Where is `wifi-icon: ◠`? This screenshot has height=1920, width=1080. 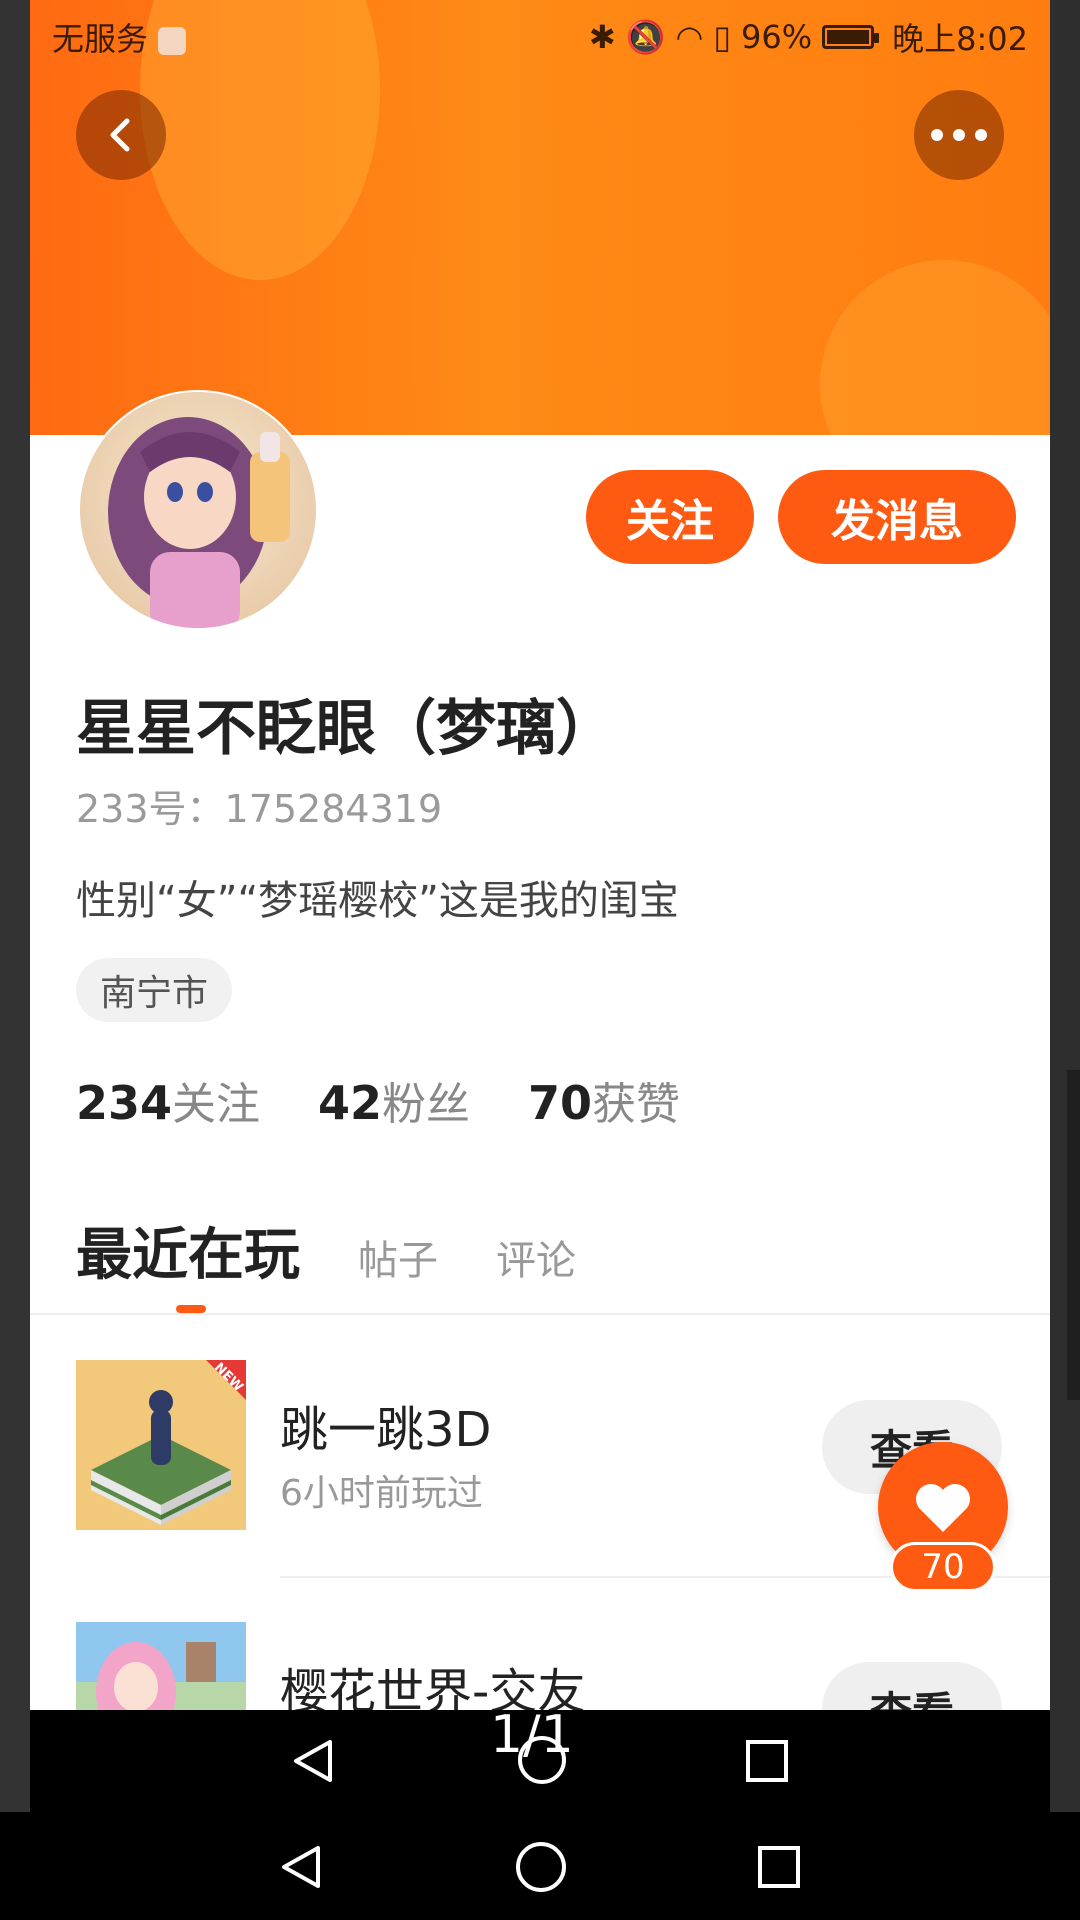 wifi-icon: ◠ is located at coordinates (689, 37).